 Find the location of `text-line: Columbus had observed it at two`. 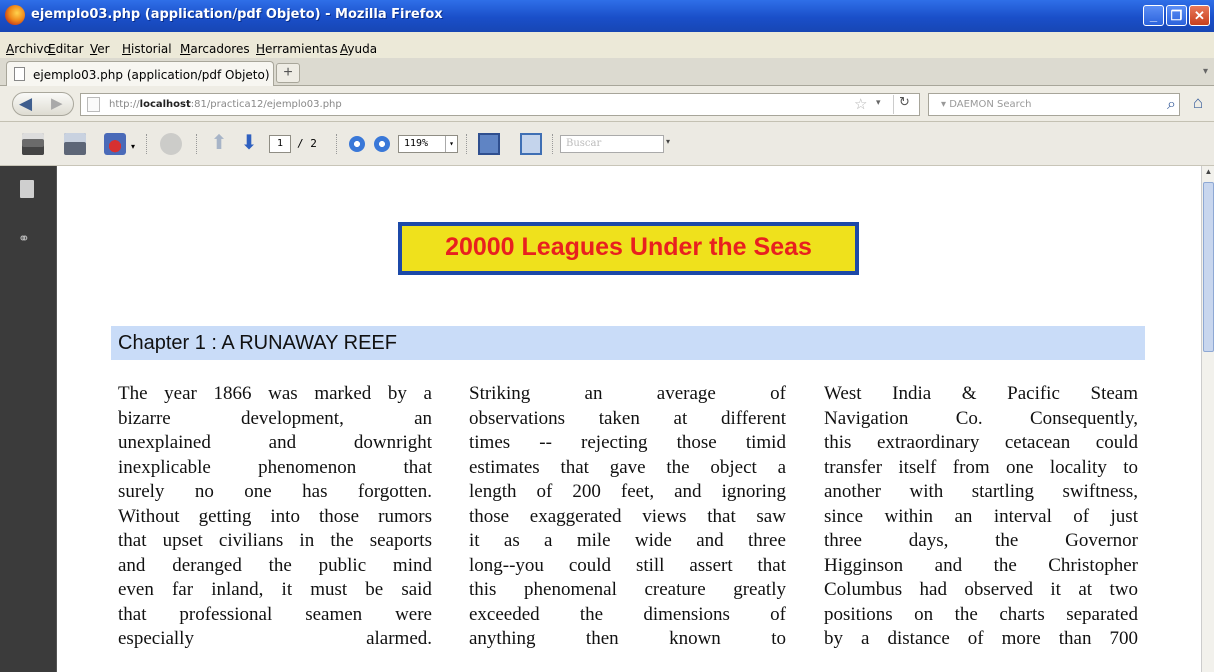

text-line: Columbus had observed it at two is located at coordinates (981, 589).